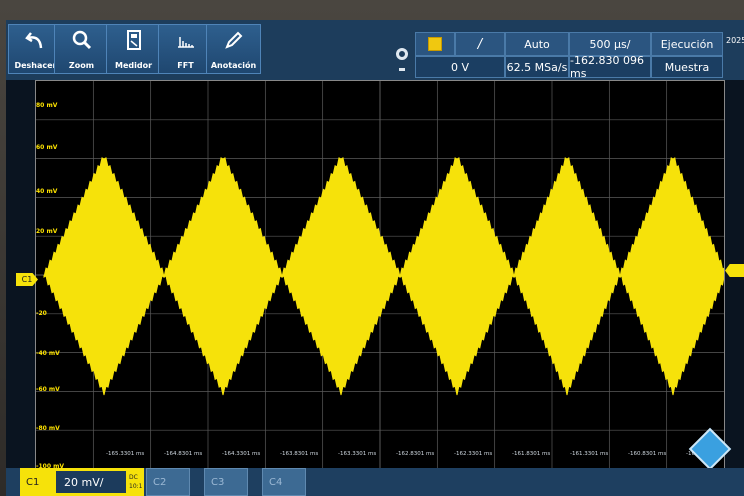  Describe the element at coordinates (134, 482) in the screenshot. I see `channel-c1-coupling: DC 10:1` at that location.